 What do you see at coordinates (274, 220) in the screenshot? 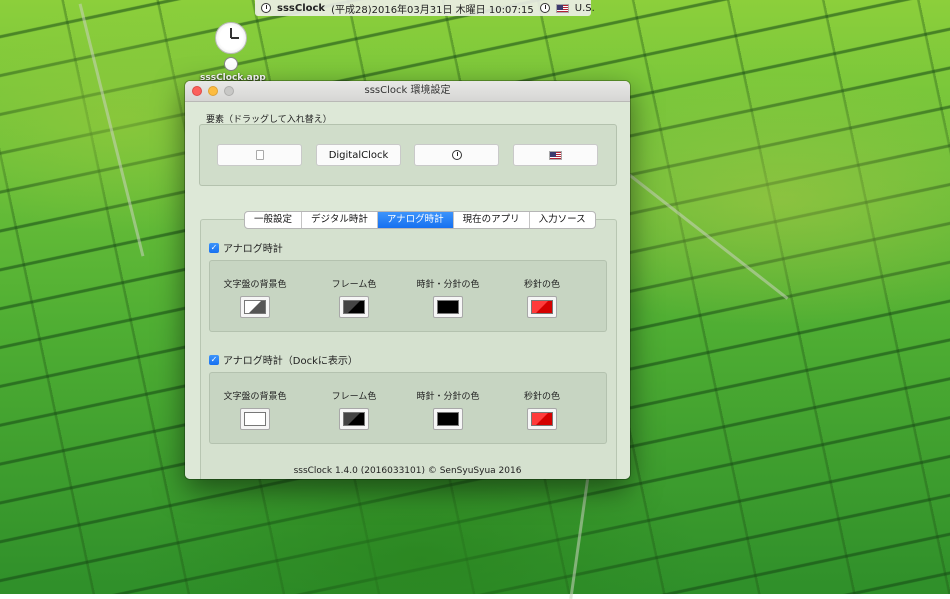
I see `tab-general: 一般設定` at bounding box center [274, 220].